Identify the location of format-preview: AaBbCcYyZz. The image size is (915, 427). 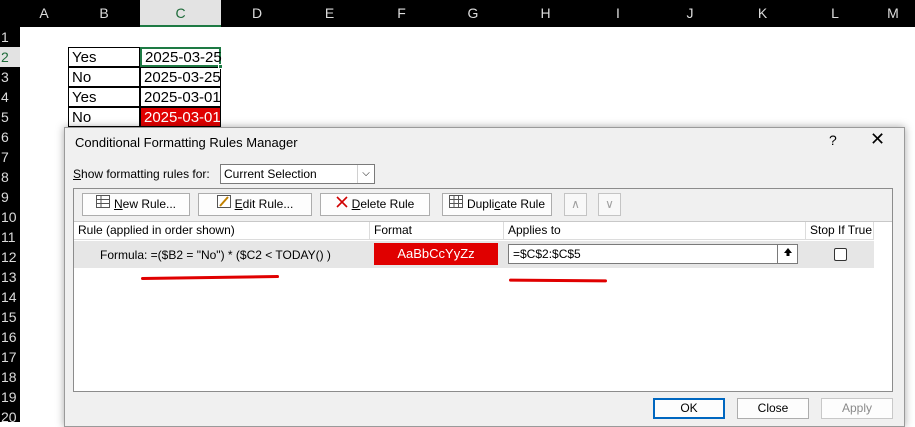
(436, 254).